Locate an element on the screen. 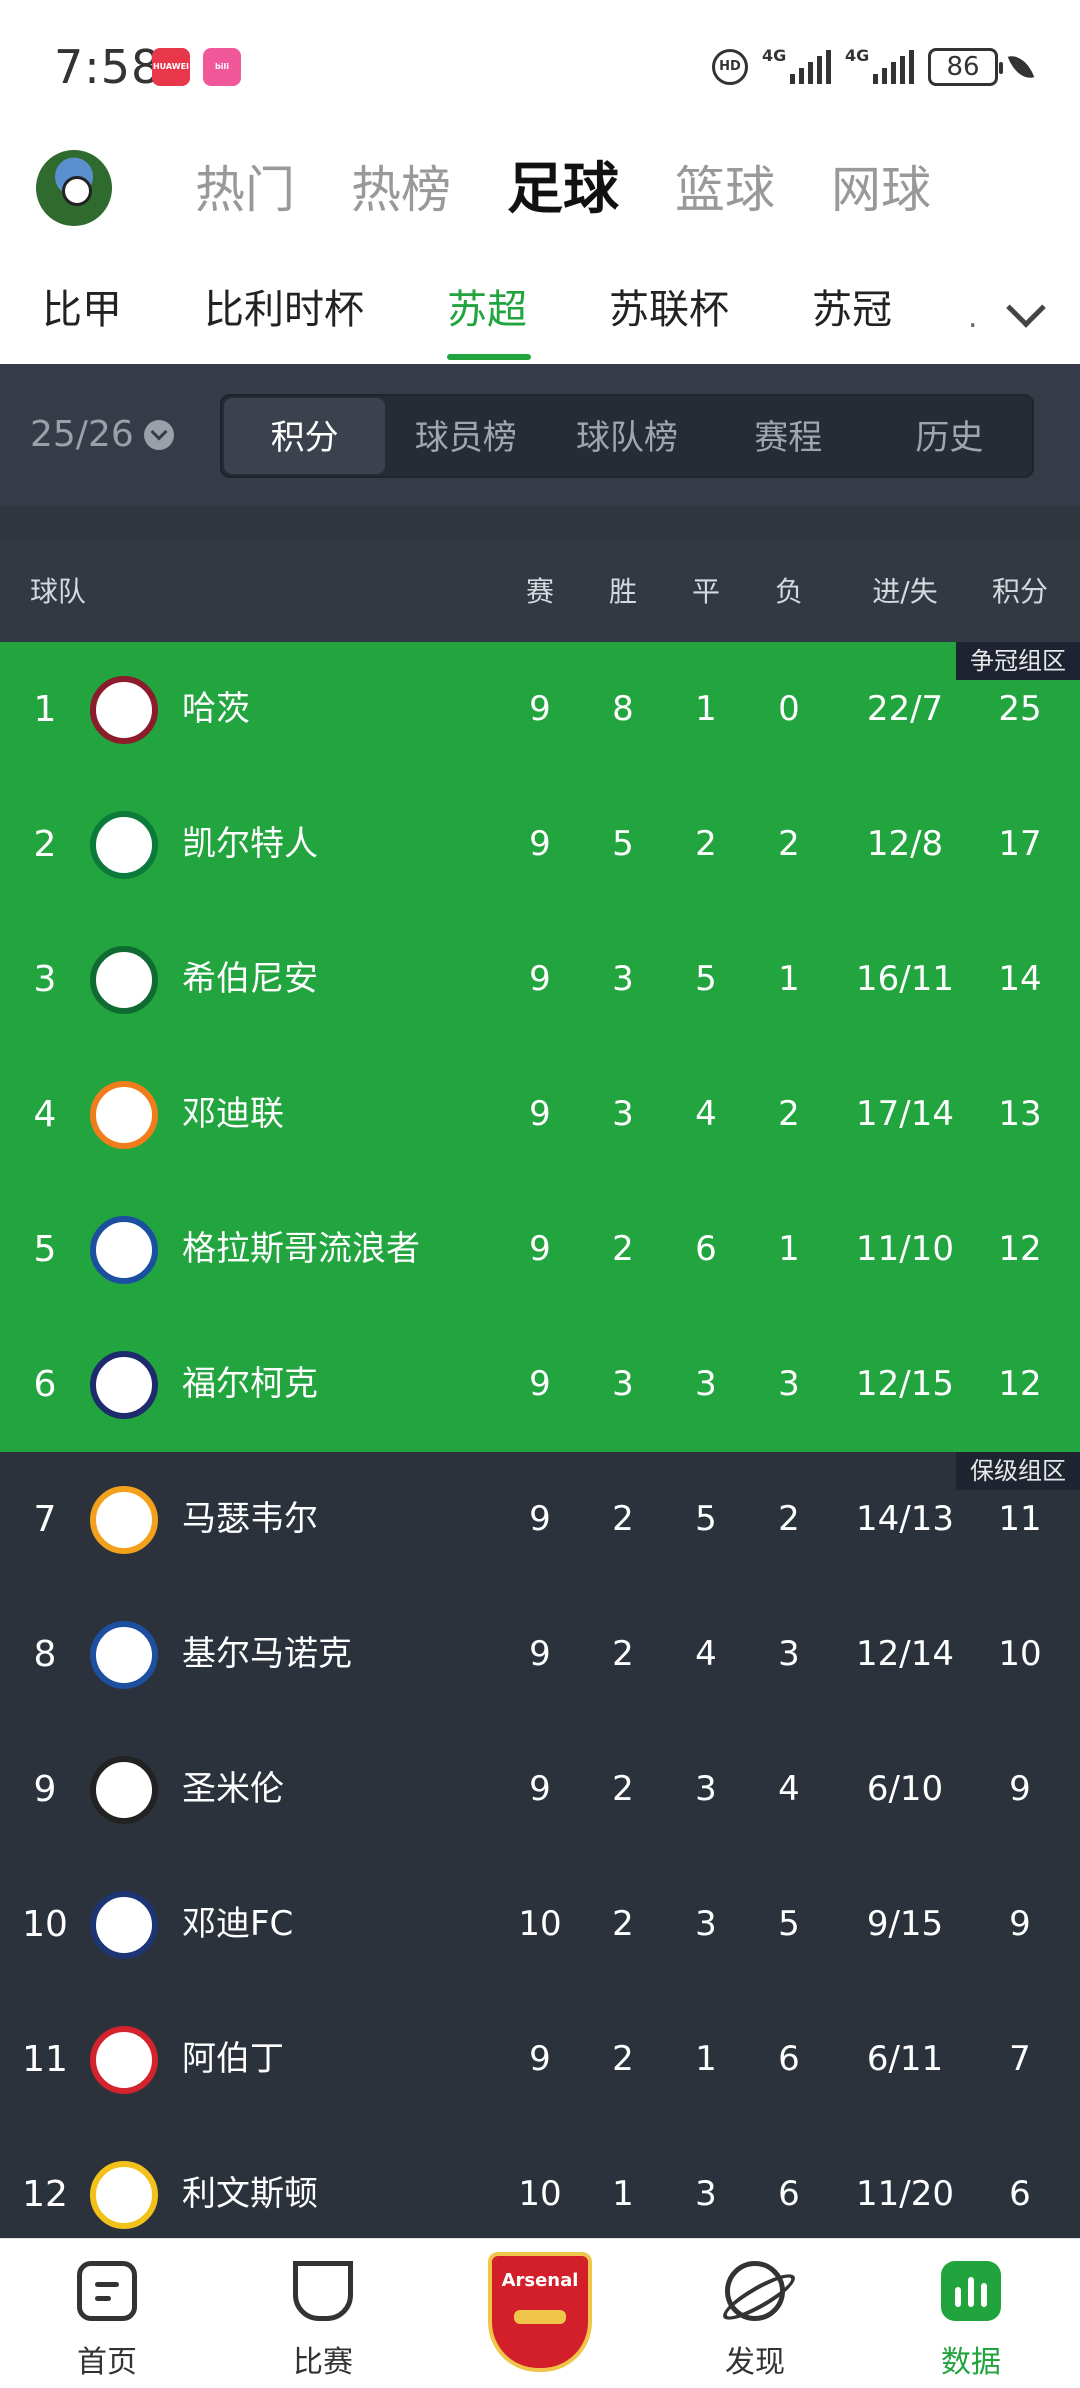 The image size is (1080, 2388). team-name: 邓迪FC is located at coordinates (238, 1924).